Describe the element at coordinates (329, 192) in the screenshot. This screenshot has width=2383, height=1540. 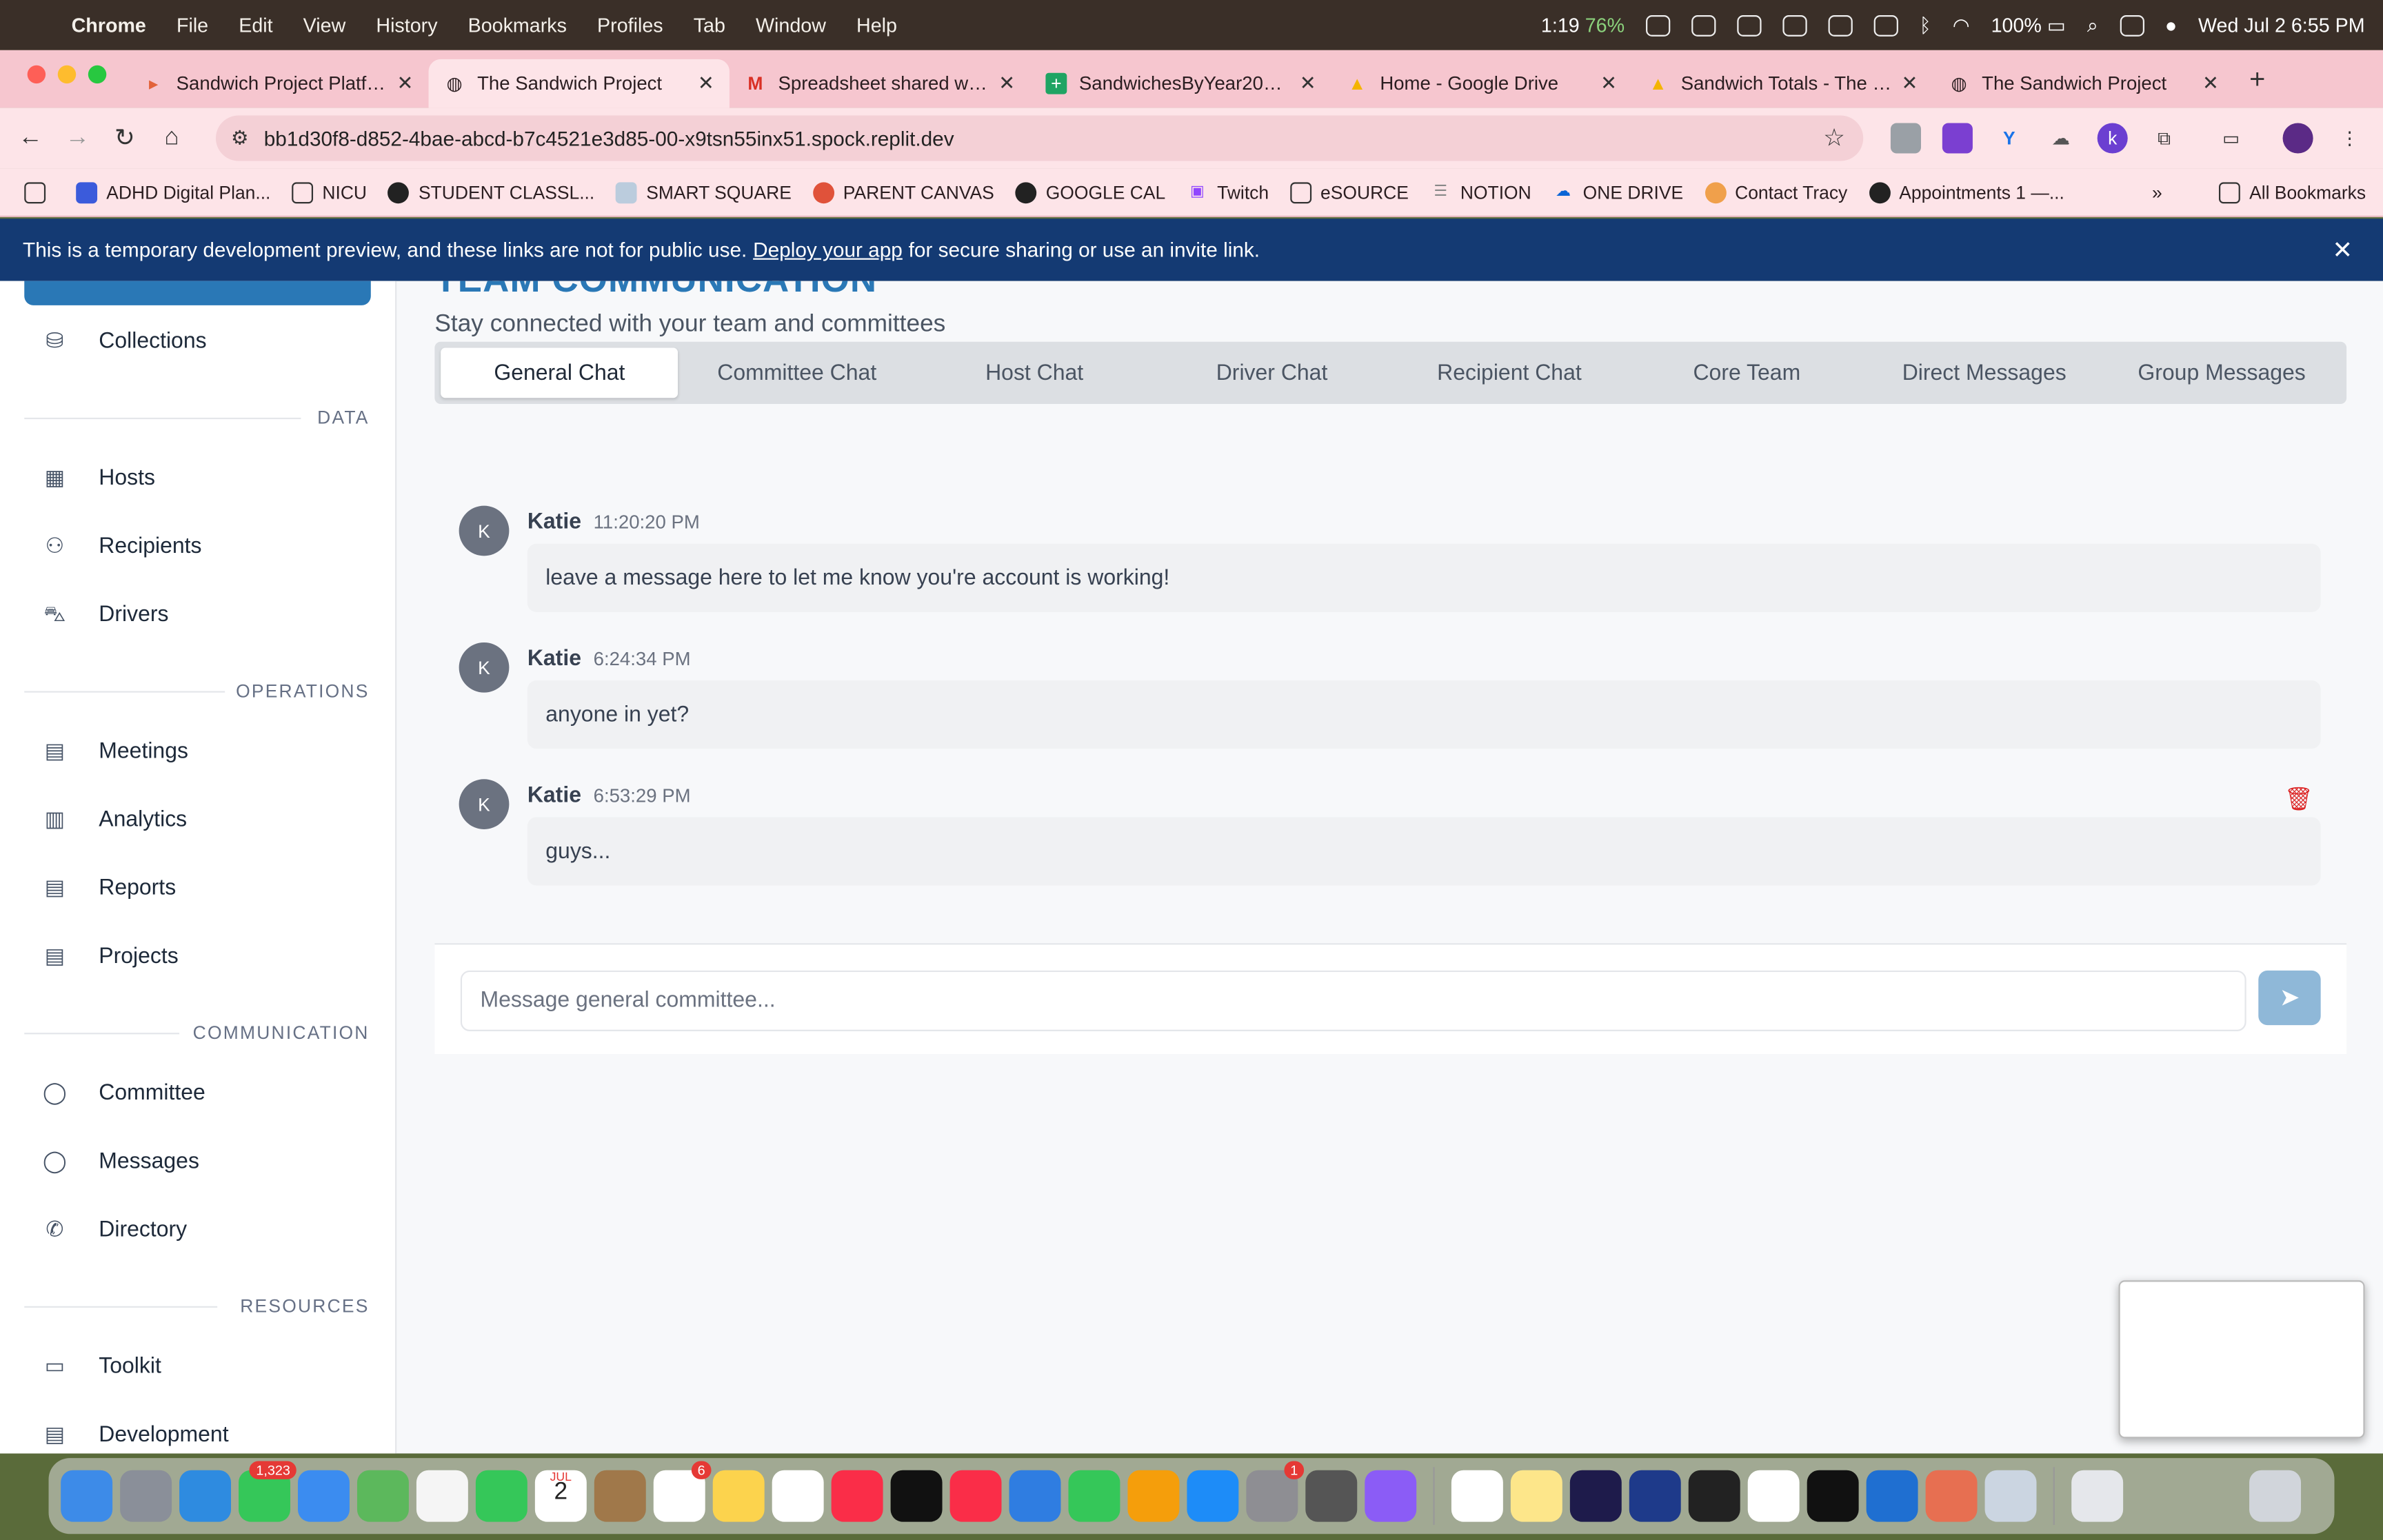
I see `bookmark-folder: NICU` at that location.